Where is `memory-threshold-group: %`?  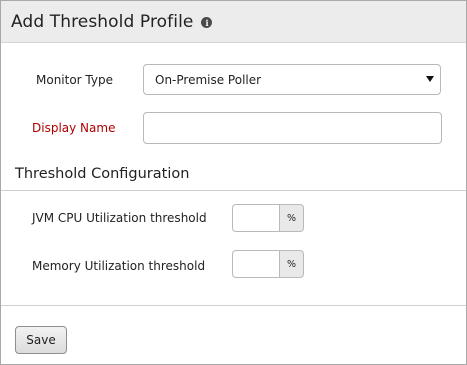
memory-threshold-group: % is located at coordinates (268, 264).